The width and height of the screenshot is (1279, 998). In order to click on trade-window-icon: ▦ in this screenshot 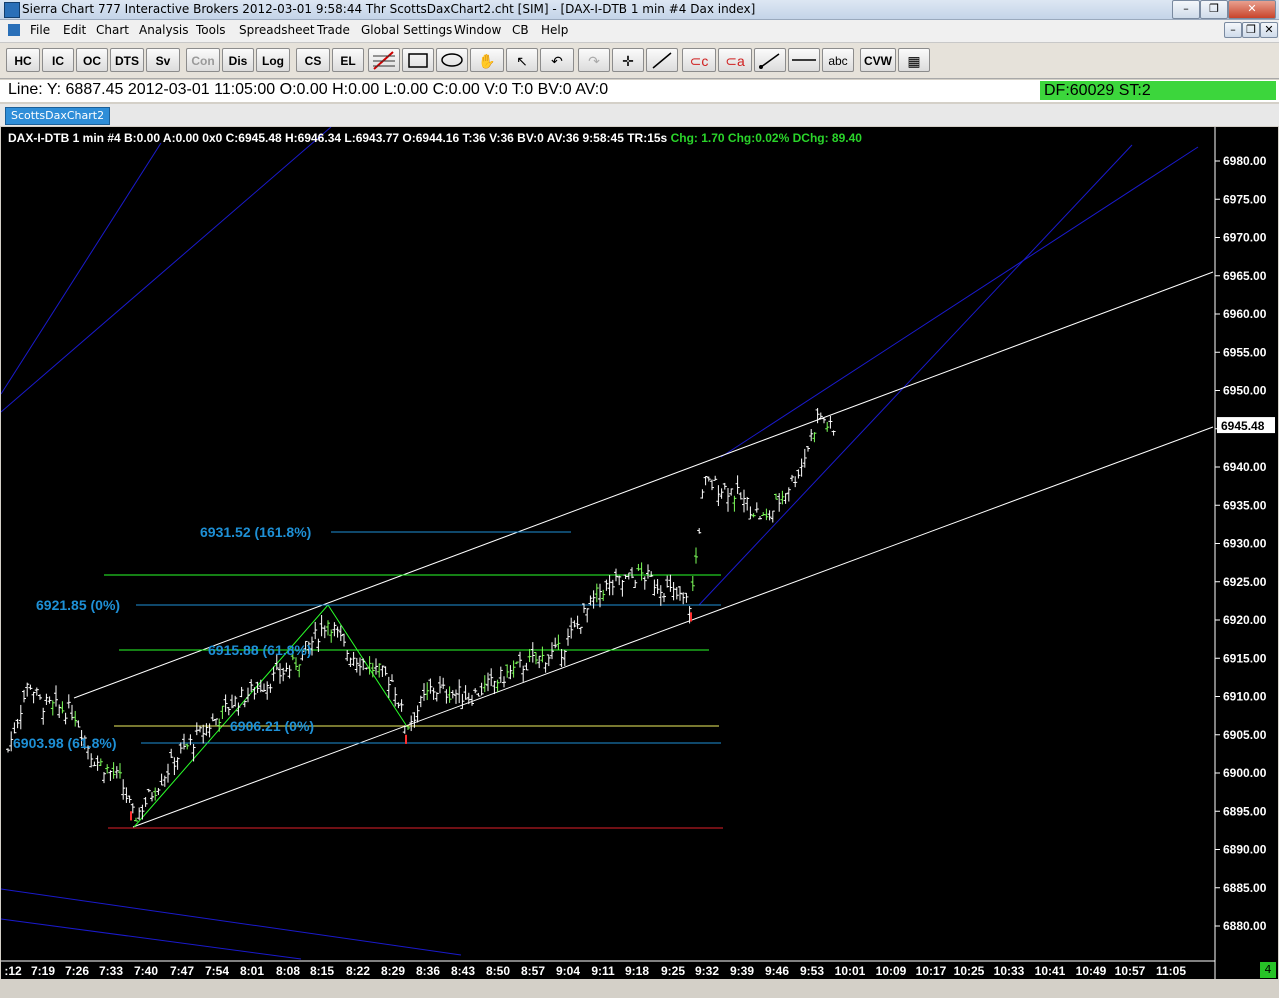, I will do `click(914, 60)`.